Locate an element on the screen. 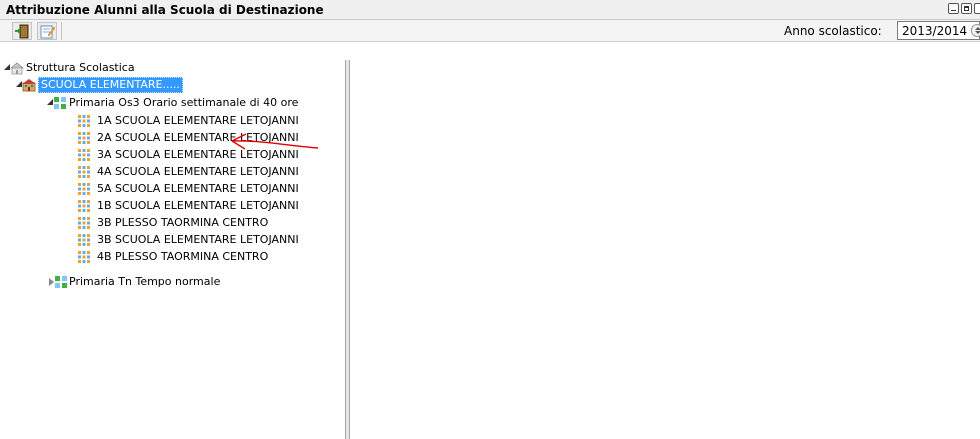 This screenshot has height=439, width=980. toolbar: Anno scolastico: 2013/2014 is located at coordinates (490, 31).